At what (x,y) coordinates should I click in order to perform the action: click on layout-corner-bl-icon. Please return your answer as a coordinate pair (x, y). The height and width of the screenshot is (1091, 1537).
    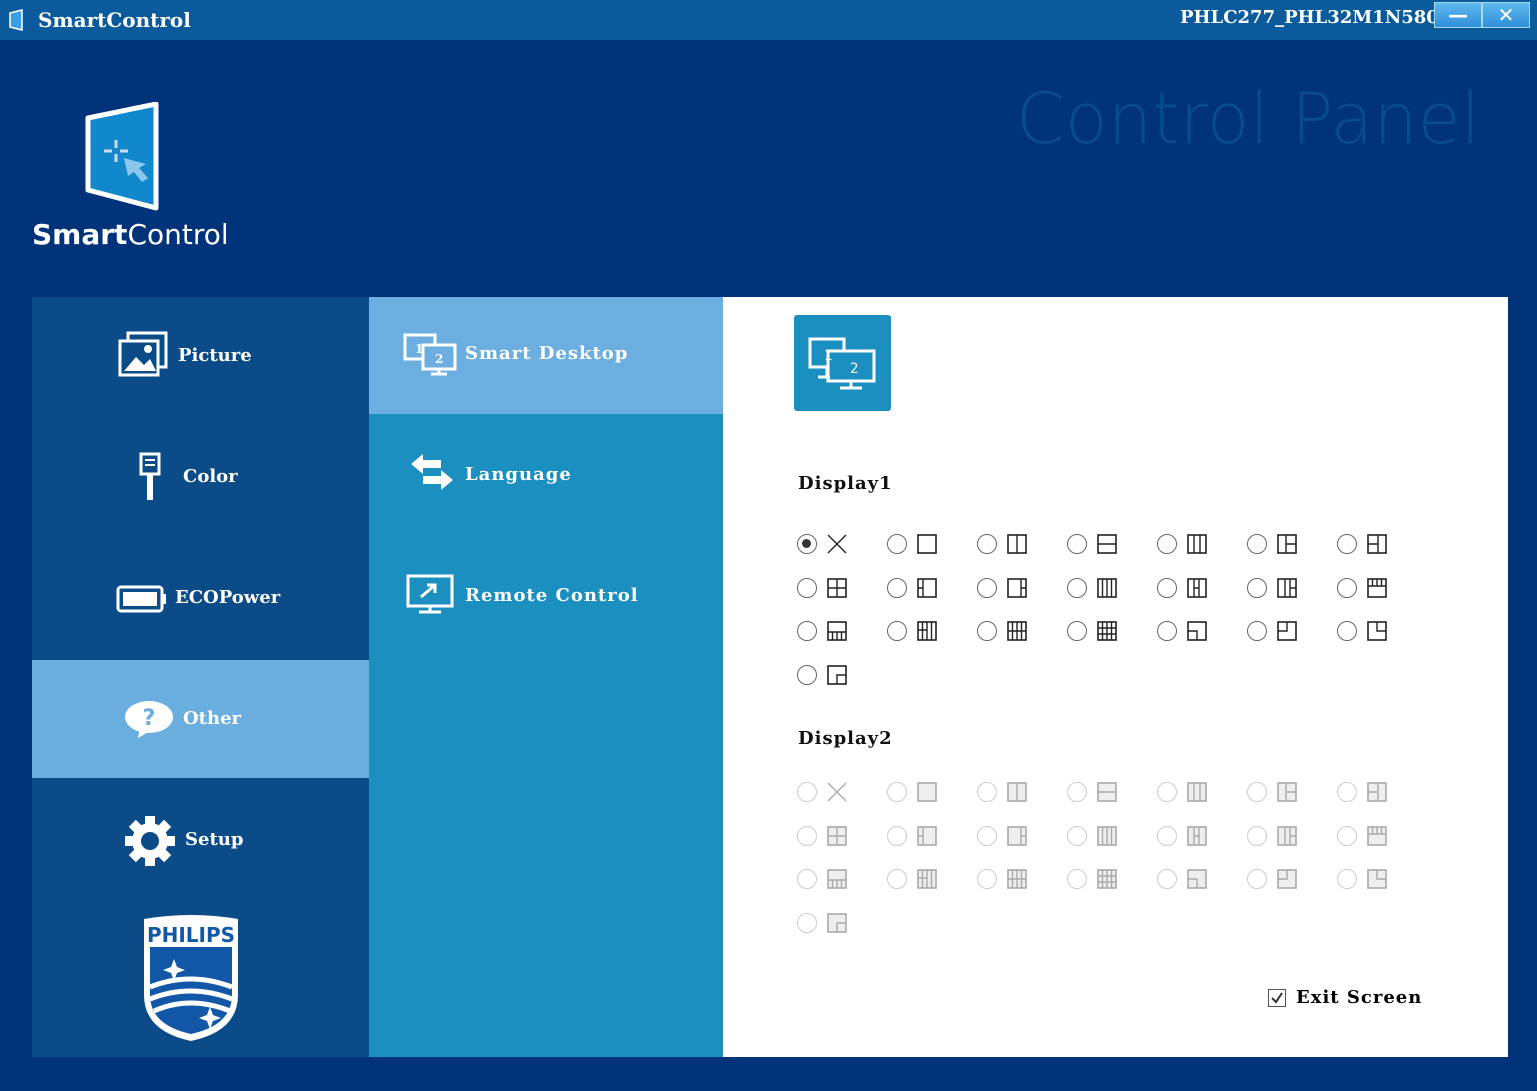
    Looking at the image, I should click on (1197, 879).